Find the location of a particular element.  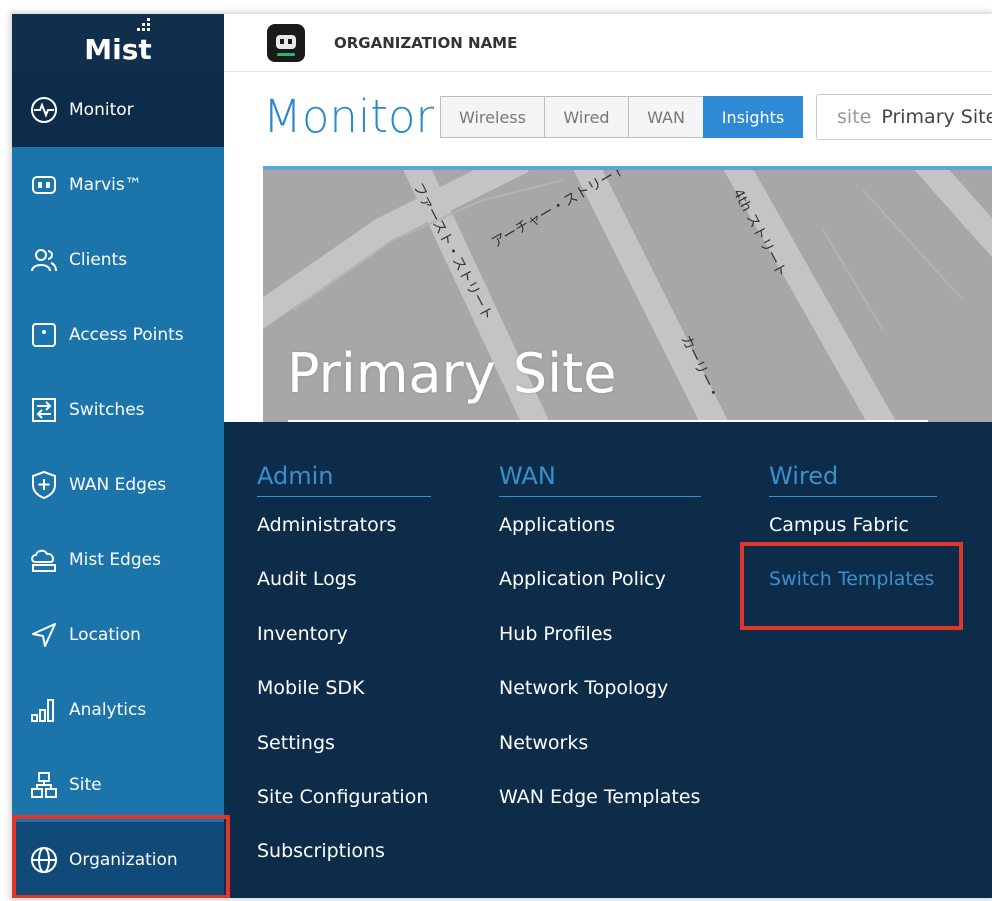

tab-wired: Wired is located at coordinates (586, 117).